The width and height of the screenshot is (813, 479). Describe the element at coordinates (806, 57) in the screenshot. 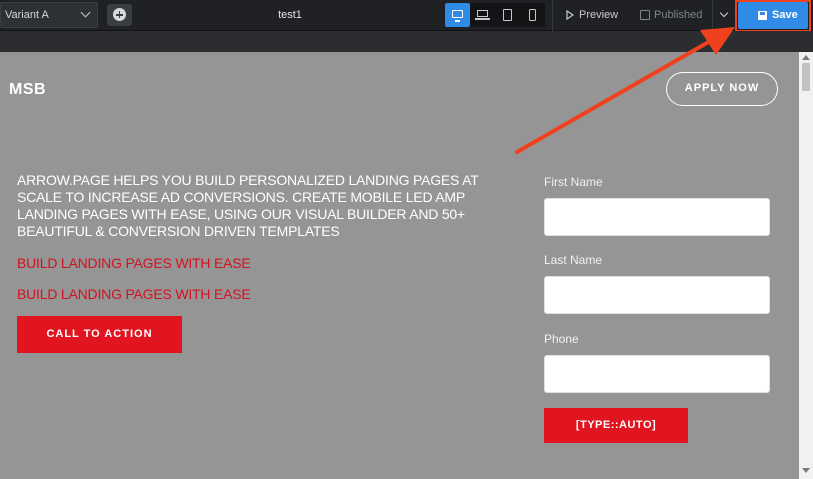

I see `scroll-up-arrow-icon` at that location.